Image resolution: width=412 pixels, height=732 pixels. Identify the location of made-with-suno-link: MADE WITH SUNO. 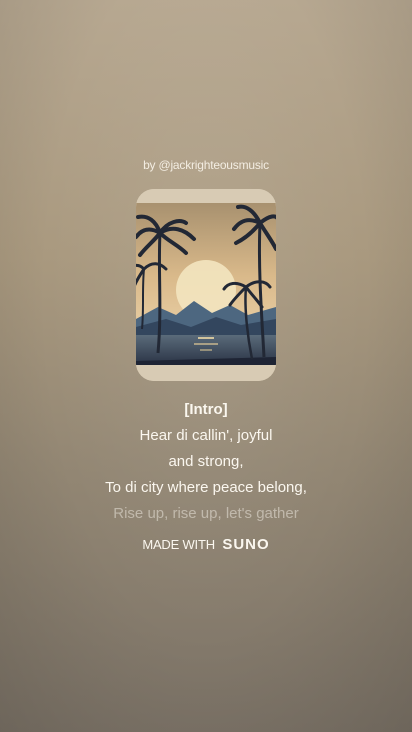
(206, 544).